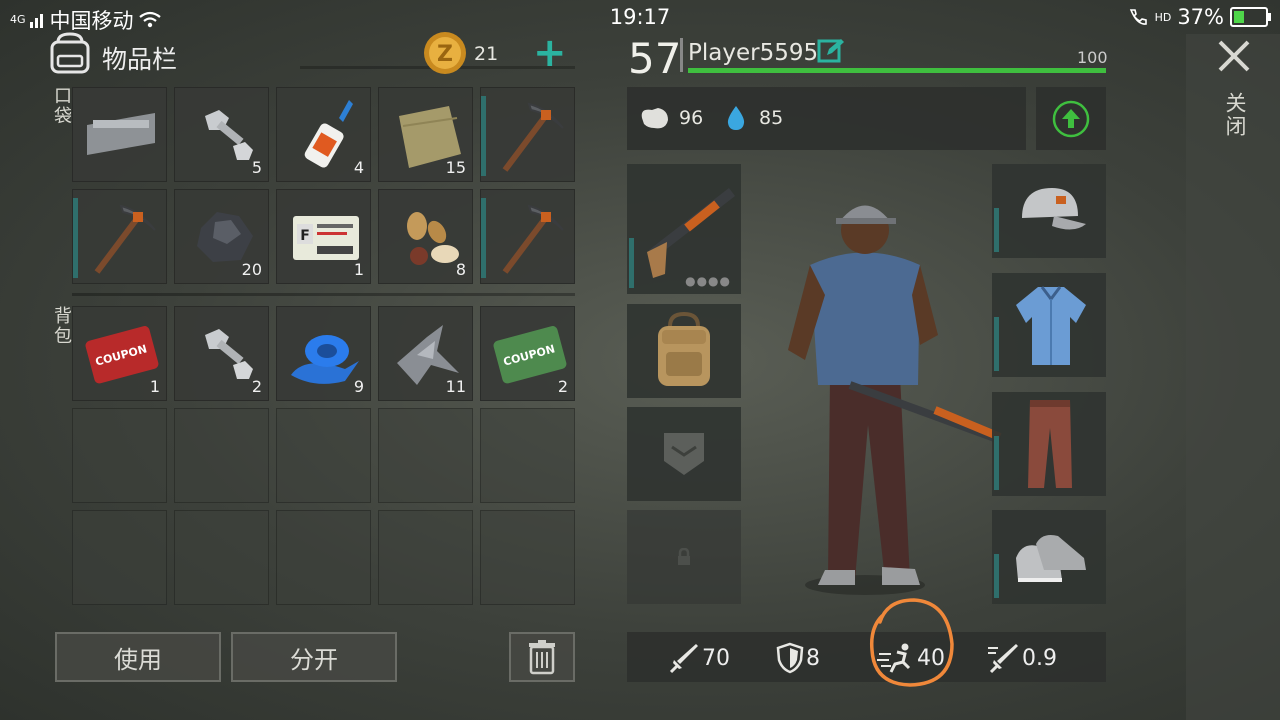  Describe the element at coordinates (771, 118) in the screenshot. I see `thirst-value: 85` at that location.